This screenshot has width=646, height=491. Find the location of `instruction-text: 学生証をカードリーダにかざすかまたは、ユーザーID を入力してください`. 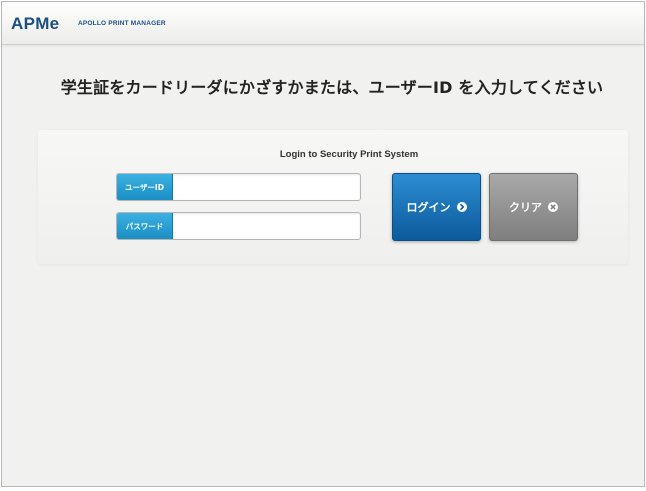

instruction-text: 学生証をカードリーダにかざすかまたは、ユーザーID を入力してください is located at coordinates (332, 87).